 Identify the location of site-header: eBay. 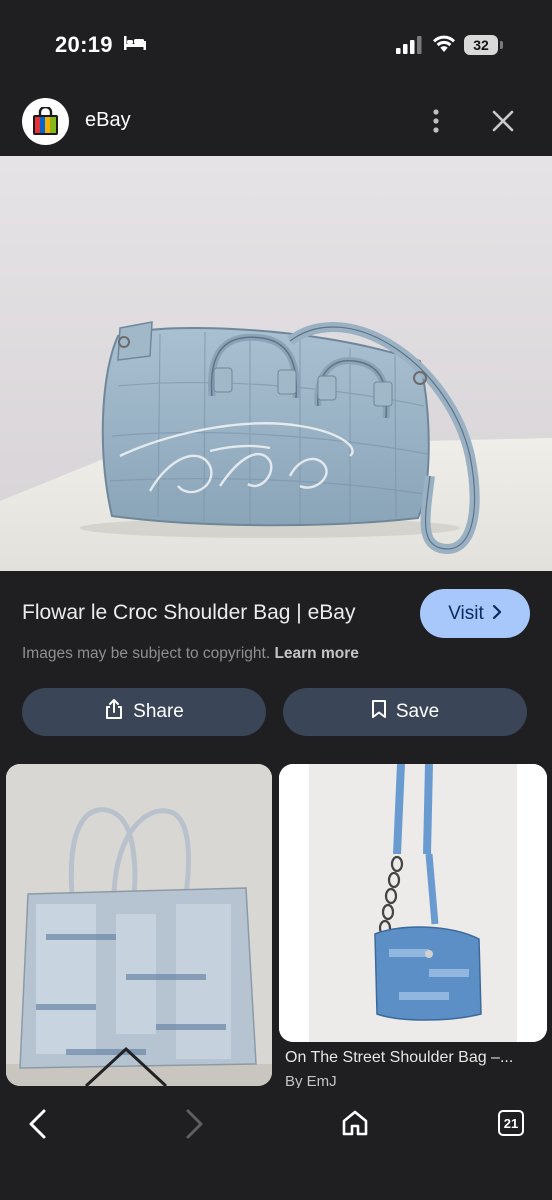
(276, 123).